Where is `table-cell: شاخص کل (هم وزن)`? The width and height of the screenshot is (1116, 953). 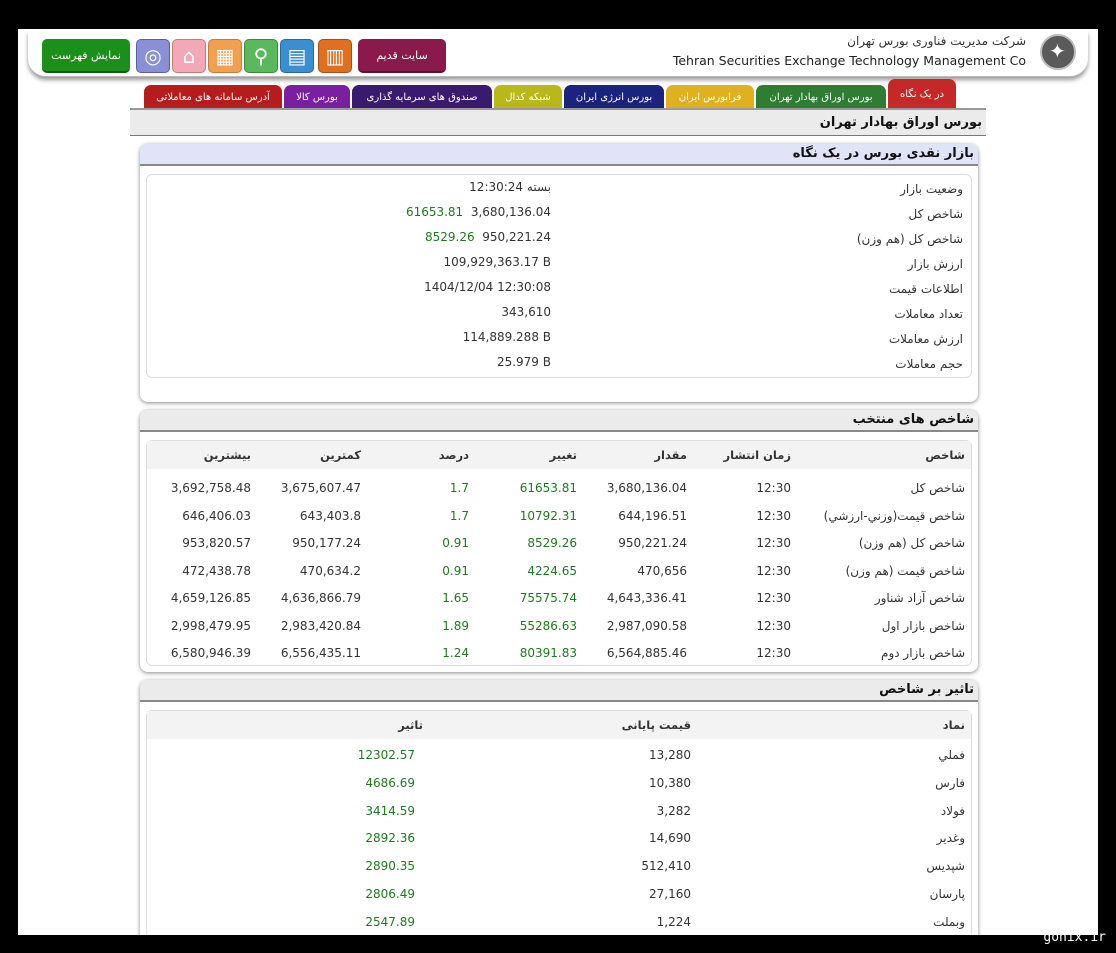
table-cell: شاخص کل (هم وزن) is located at coordinates (911, 543).